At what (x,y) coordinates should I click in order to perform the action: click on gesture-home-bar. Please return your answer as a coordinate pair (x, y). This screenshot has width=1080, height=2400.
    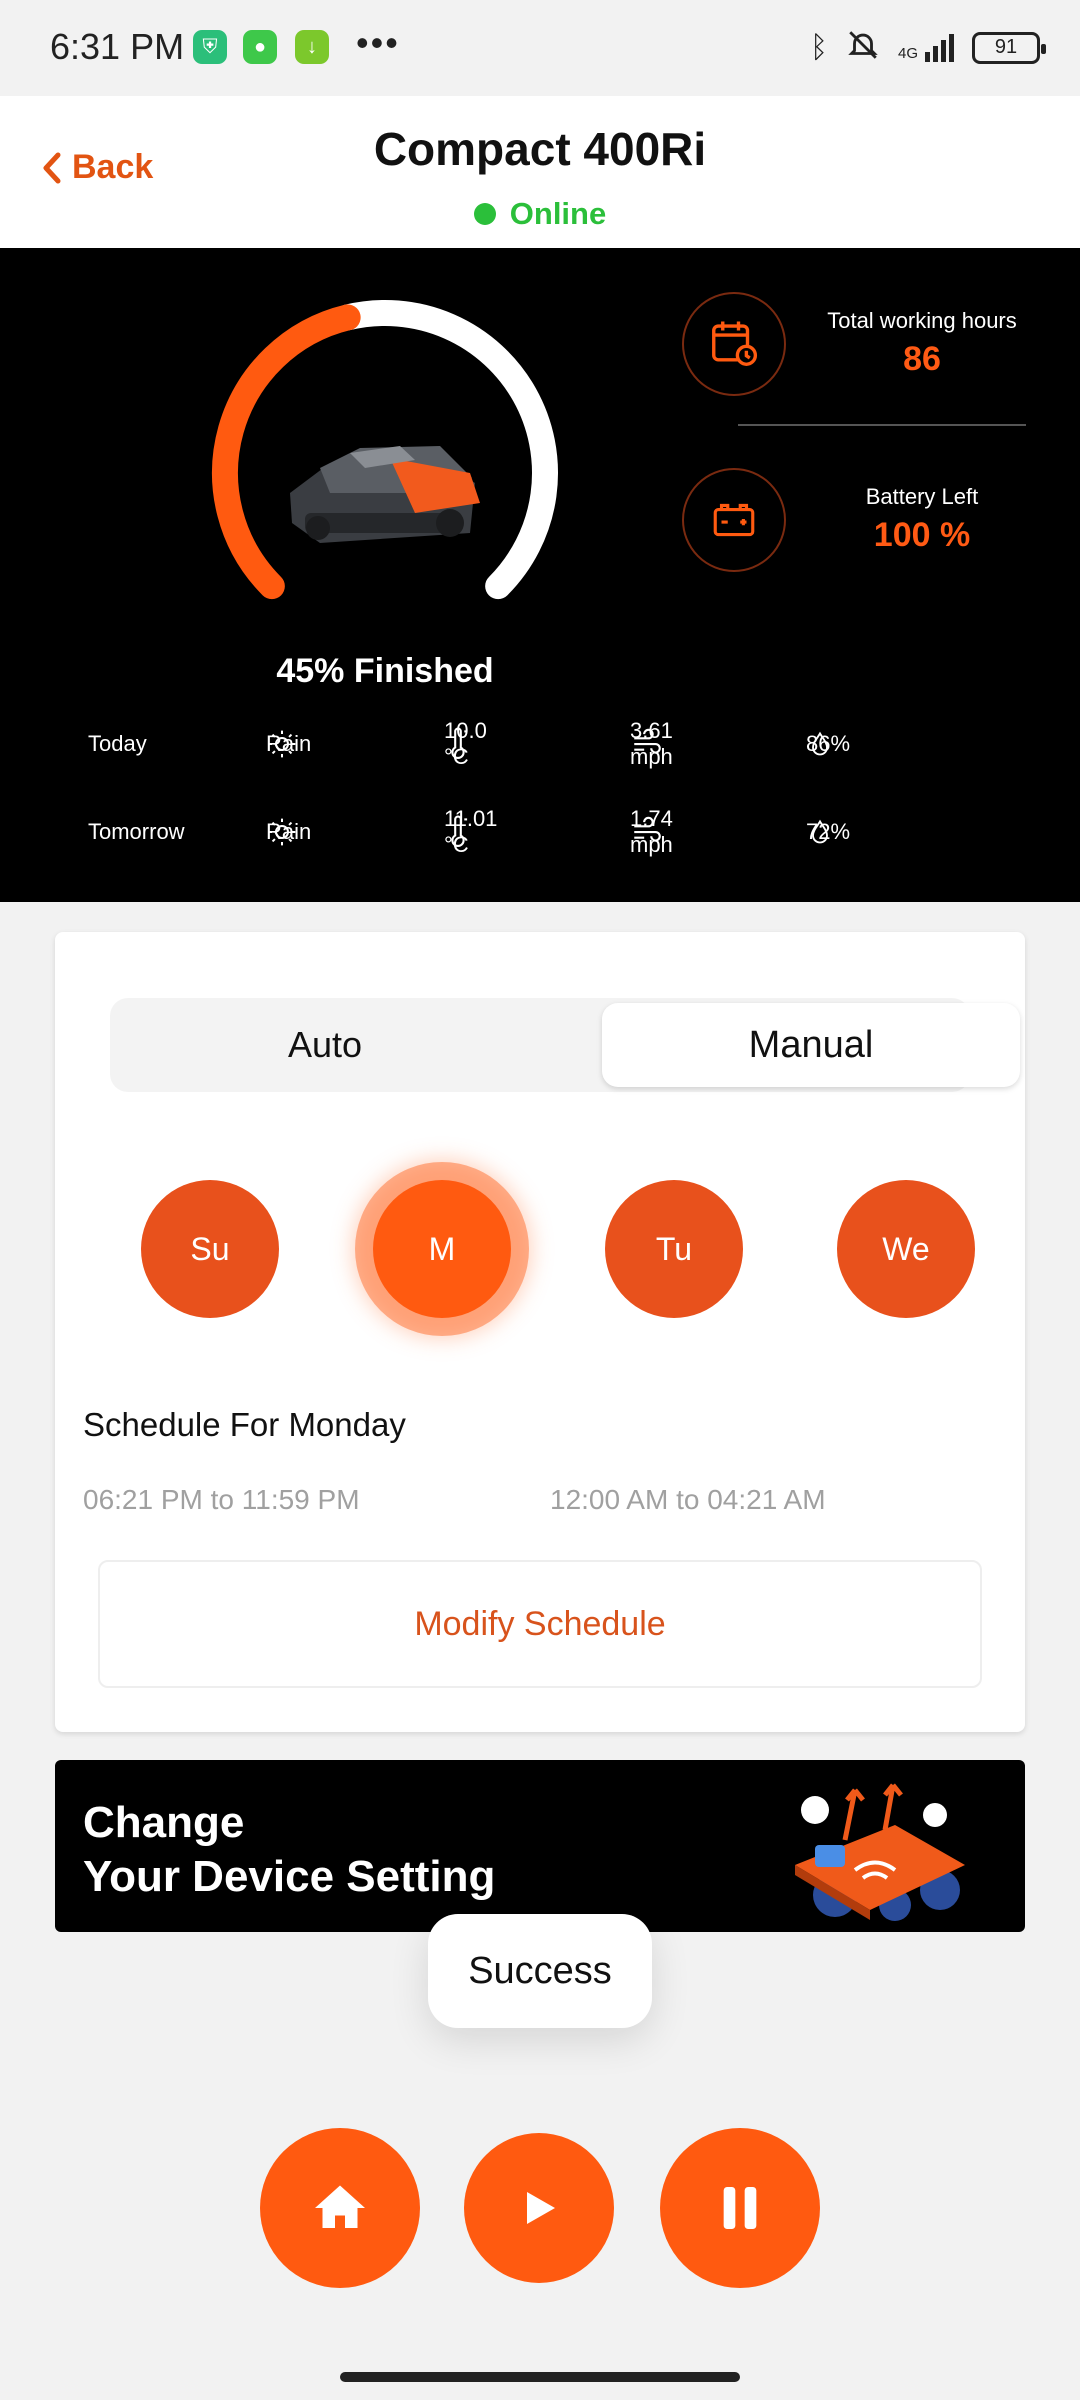
    Looking at the image, I should click on (540, 2377).